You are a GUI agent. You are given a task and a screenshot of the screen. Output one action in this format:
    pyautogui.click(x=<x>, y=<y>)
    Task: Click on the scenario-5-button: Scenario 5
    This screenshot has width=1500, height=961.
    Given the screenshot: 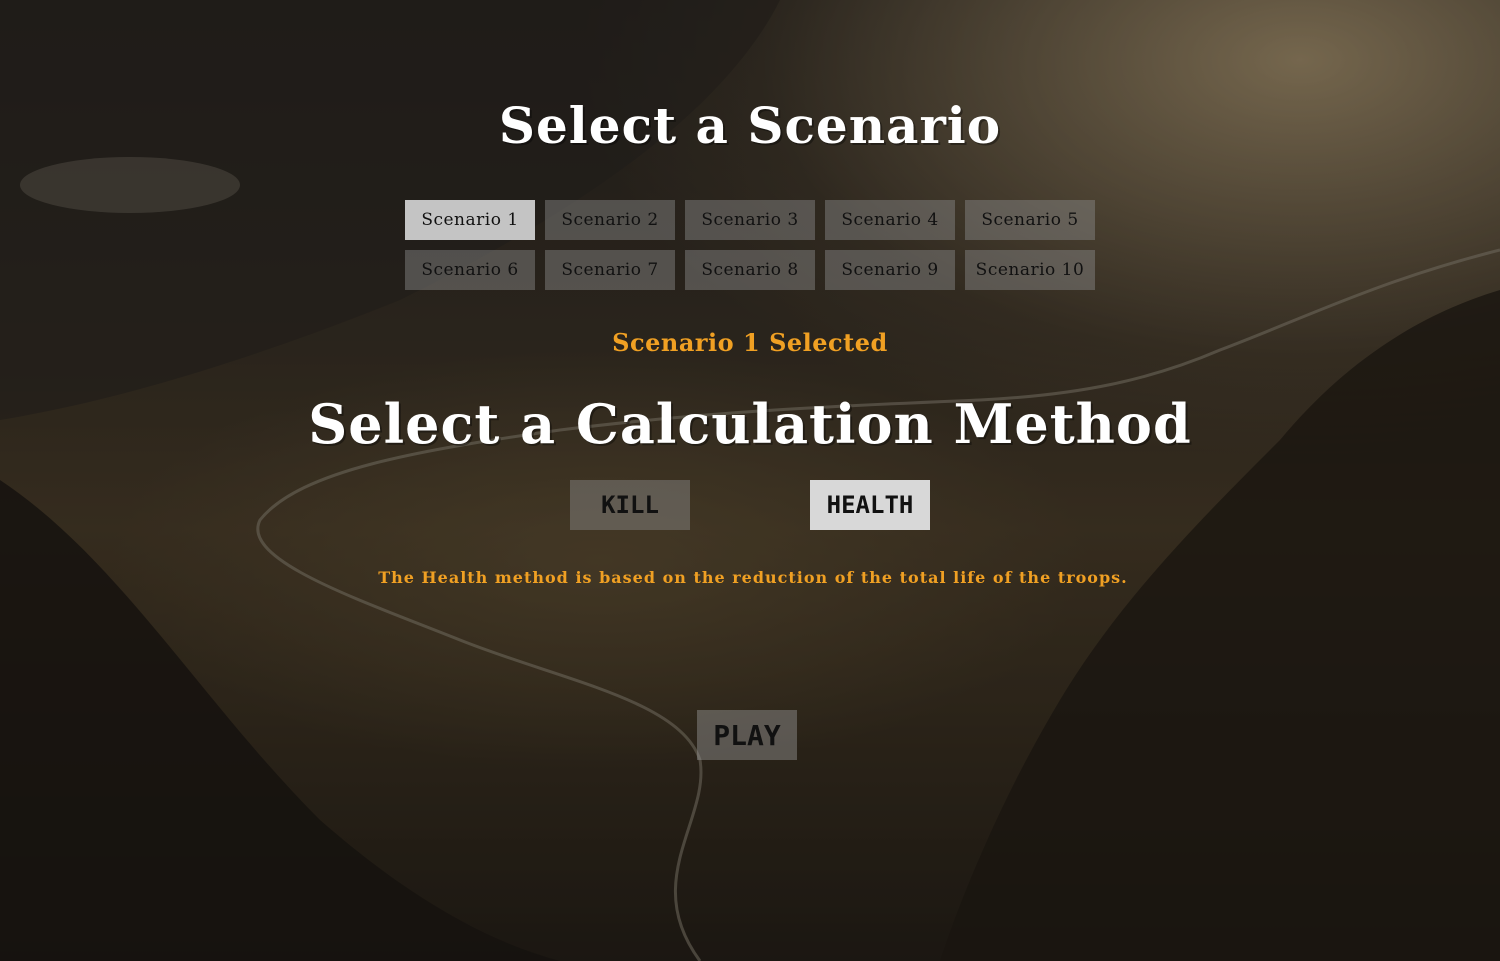 What is the action you would take?
    pyautogui.click(x=1030, y=220)
    